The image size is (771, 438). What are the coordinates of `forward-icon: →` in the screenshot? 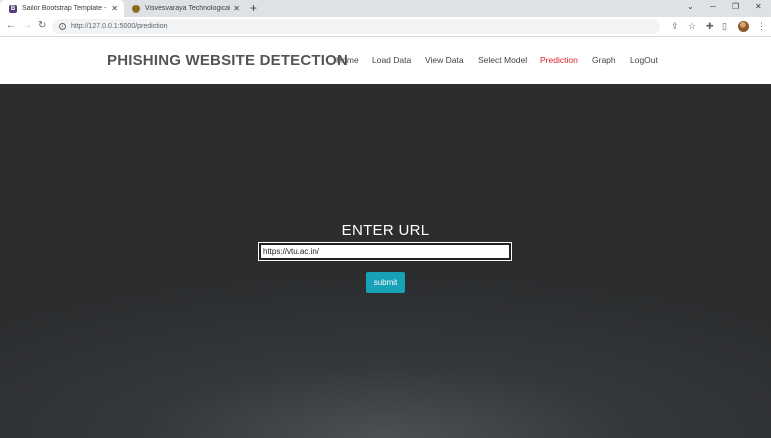 It's located at (27, 25).